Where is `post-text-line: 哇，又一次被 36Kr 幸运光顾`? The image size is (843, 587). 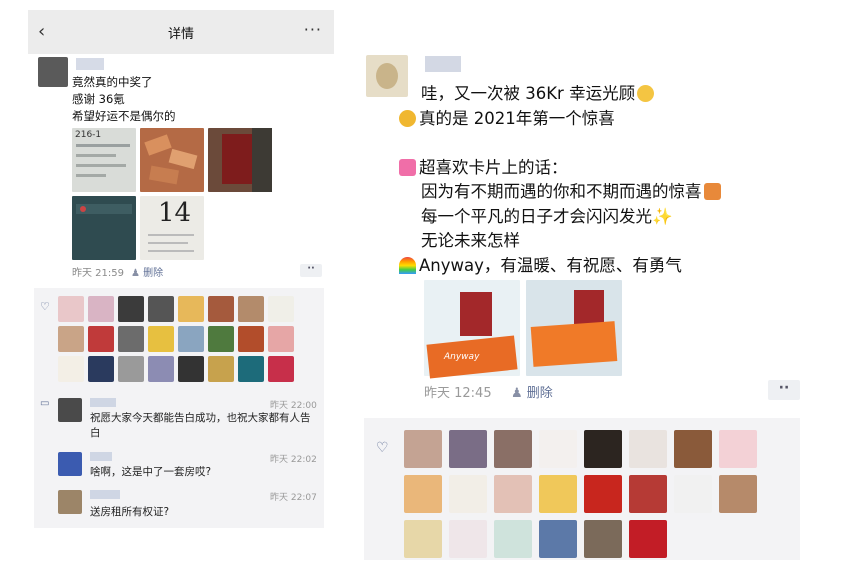 post-text-line: 哇，又一次被 36Kr 幸运光顾 is located at coordinates (572, 94).